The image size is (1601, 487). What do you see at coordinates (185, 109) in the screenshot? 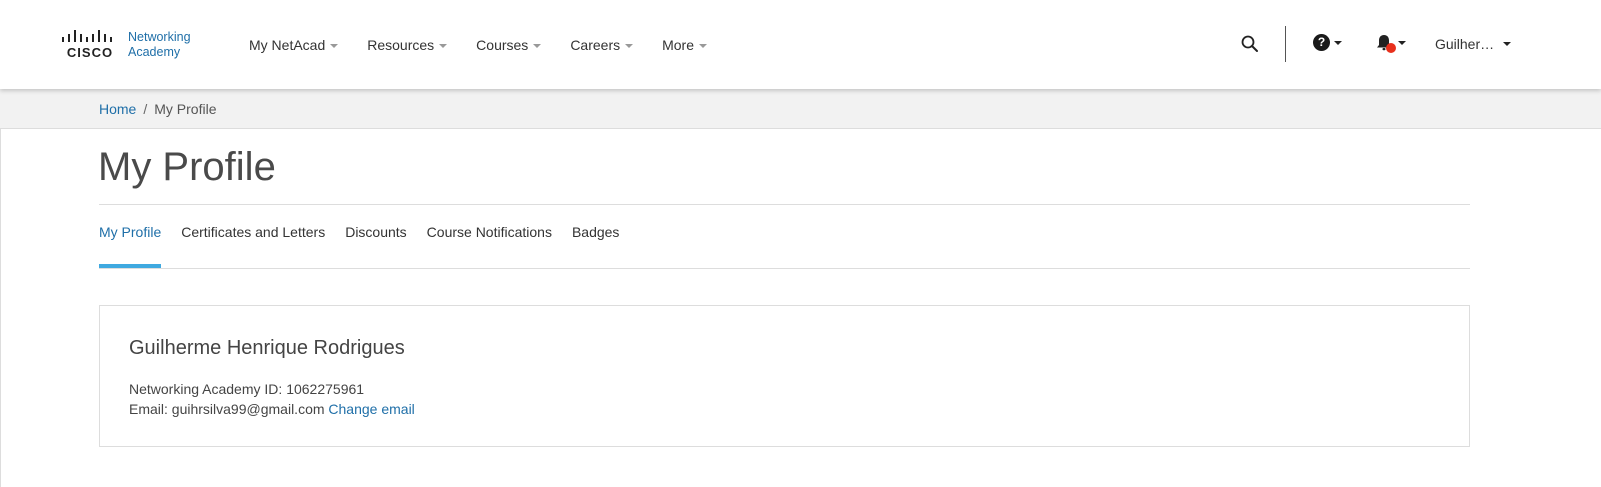
I see `breadcrumb-current: My Profile` at bounding box center [185, 109].